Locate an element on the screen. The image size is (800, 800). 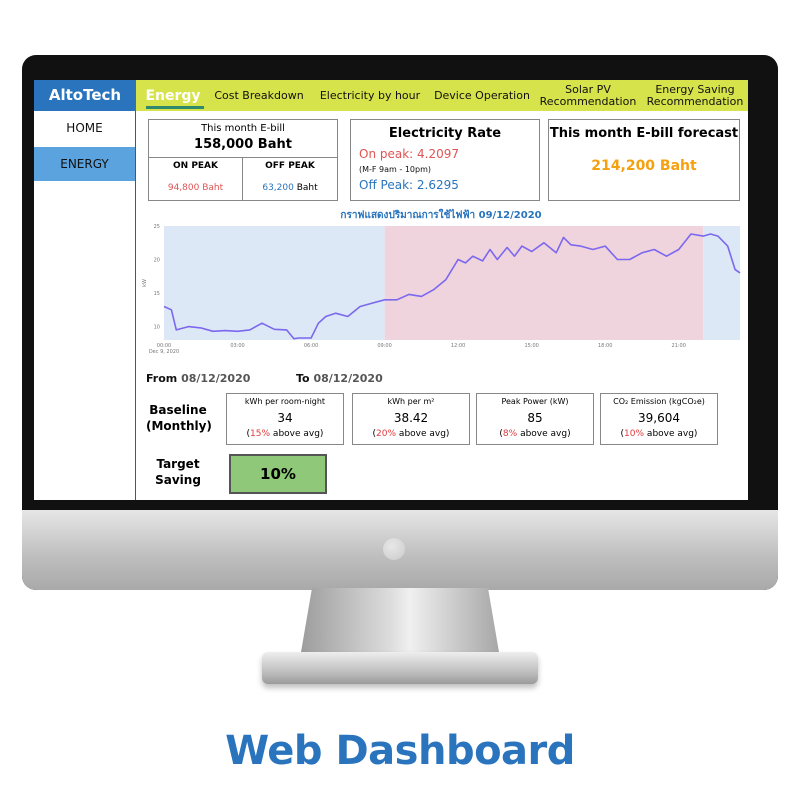
metric-value: 85 is located at coordinates (535, 418).